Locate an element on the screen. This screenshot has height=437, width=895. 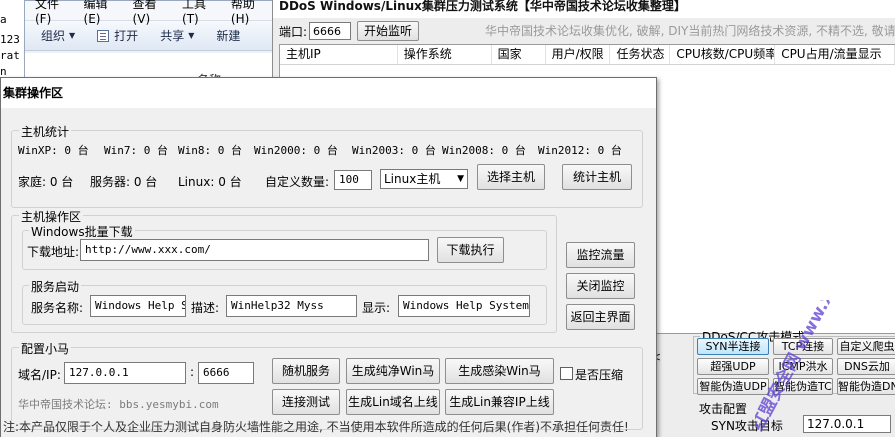
syn-half-button: SYN半连接 is located at coordinates (733, 346).